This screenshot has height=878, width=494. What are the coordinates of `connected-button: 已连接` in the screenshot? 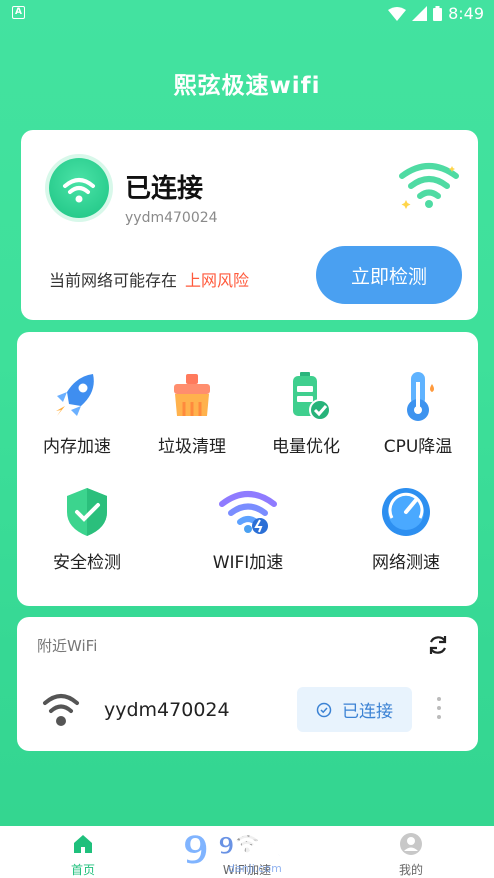 It's located at (354, 709).